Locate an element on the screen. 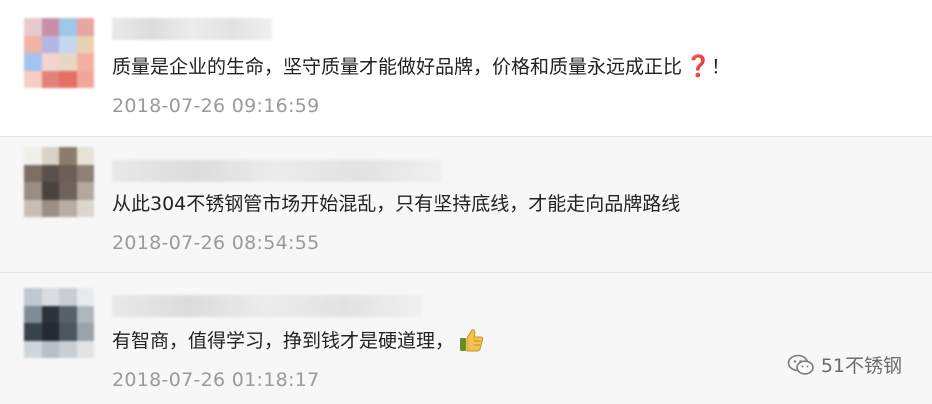 This screenshot has width=932, height=404. comment-text-body: 质量是企业的生命，坚守质量才能做好品牌，价格和质量永远成正比 is located at coordinates (397, 67).